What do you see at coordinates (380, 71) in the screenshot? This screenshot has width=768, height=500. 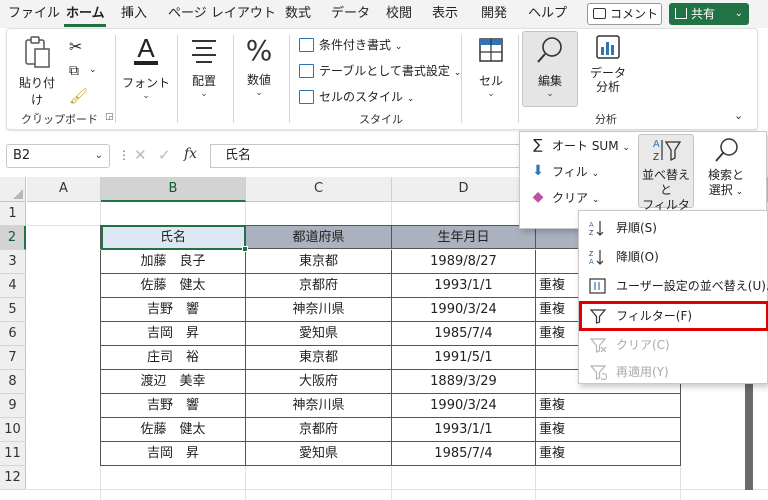 I see `format-as-table-button: テーブルとして書式設定 ⌄` at bounding box center [380, 71].